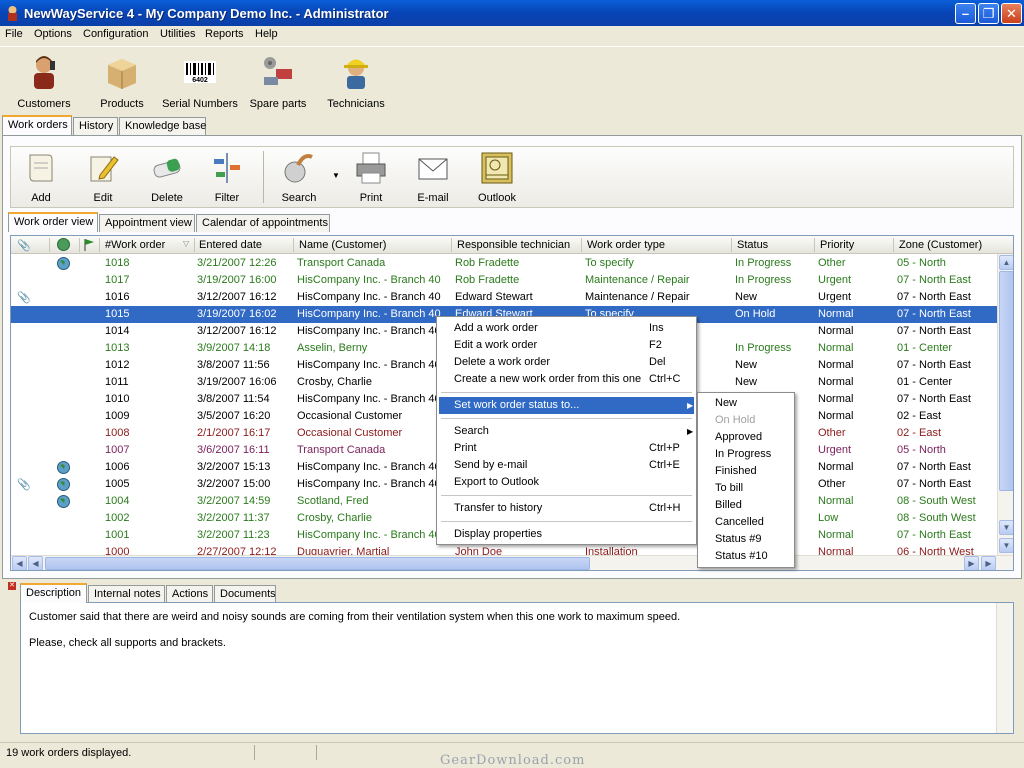 This screenshot has height=768, width=1024. What do you see at coordinates (832, 484) in the screenshot?
I see `cell-priority: Other` at bounding box center [832, 484].